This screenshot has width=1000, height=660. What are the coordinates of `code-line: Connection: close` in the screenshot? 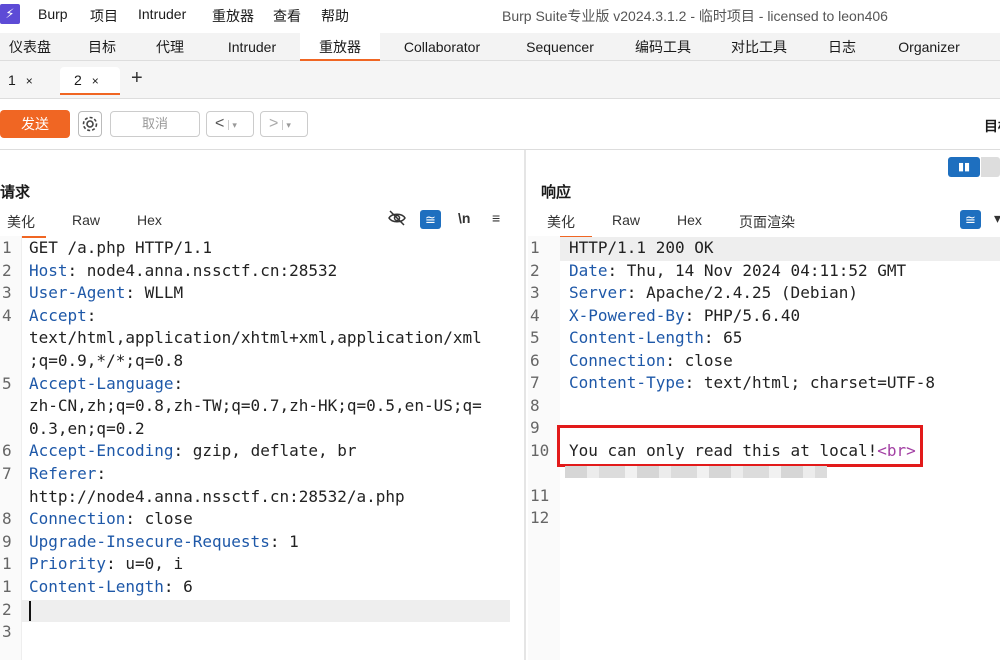 It's located at (651, 360).